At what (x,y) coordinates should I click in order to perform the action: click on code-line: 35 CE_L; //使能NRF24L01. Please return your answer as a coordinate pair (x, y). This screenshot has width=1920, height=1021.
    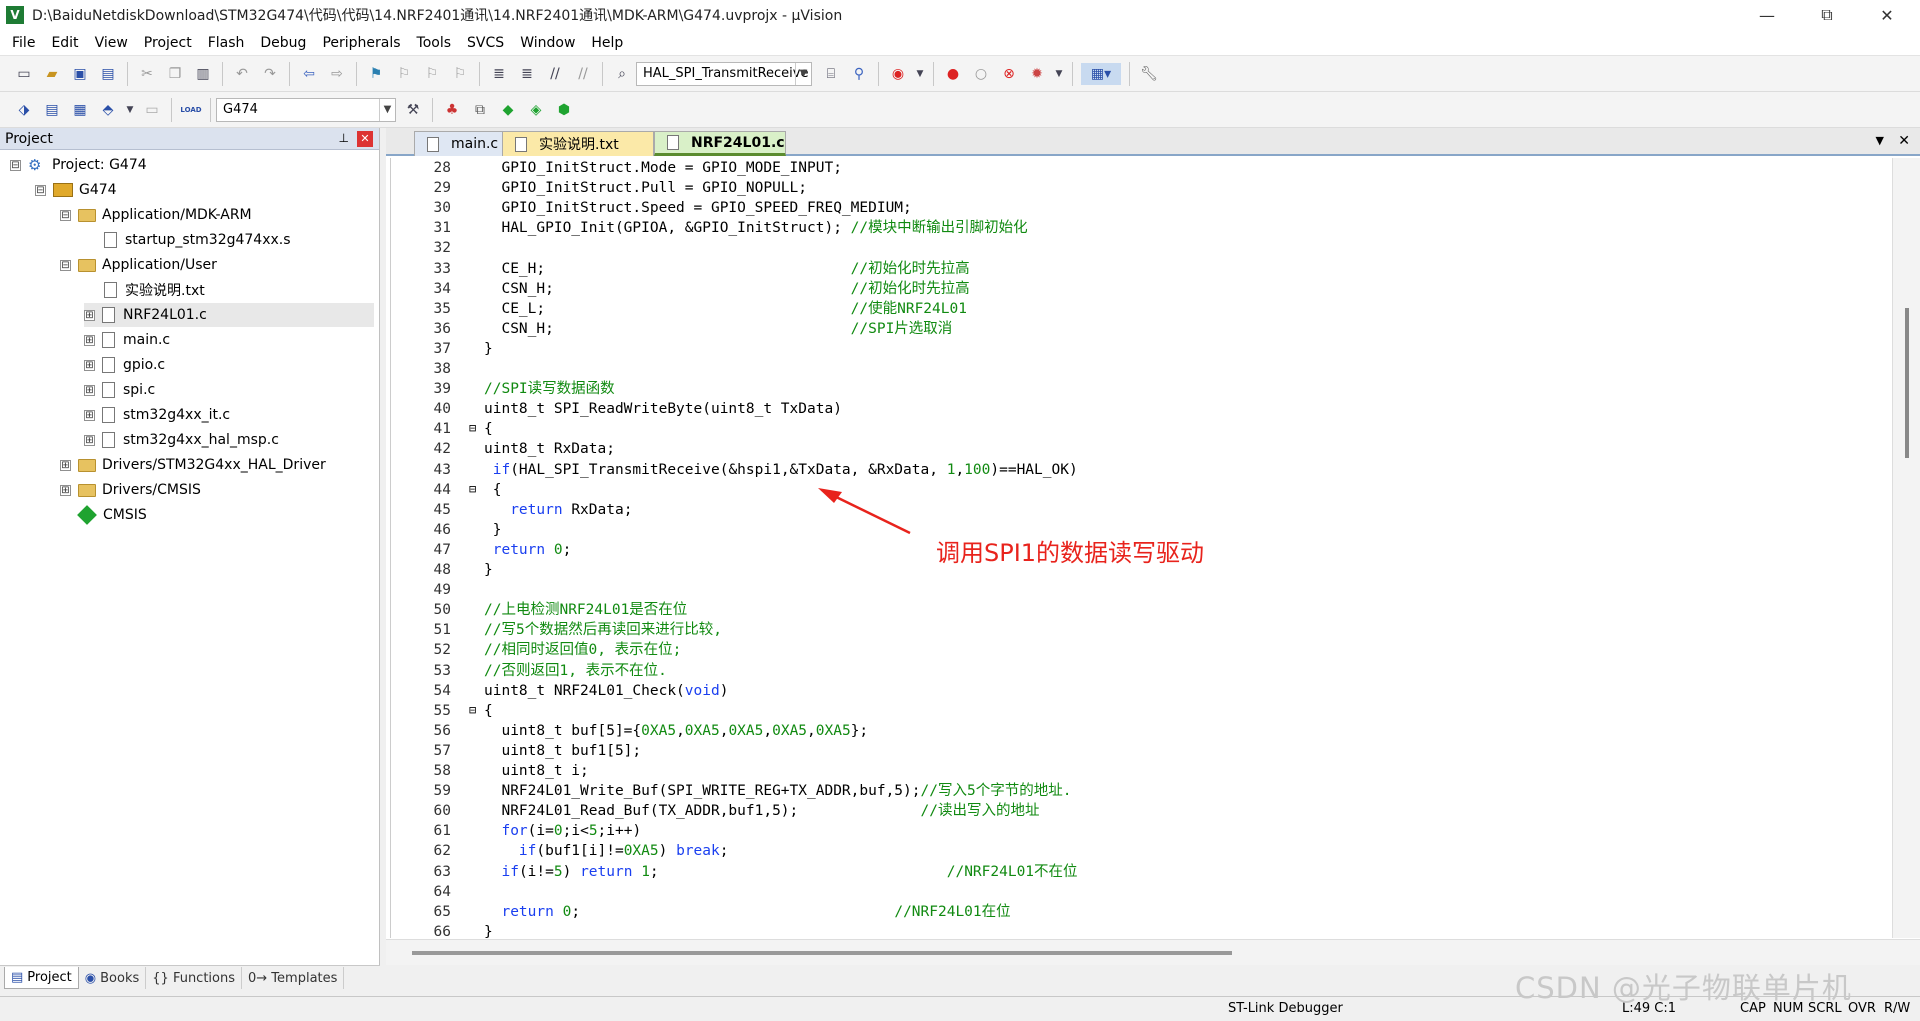
    Looking at the image, I should click on (1140, 309).